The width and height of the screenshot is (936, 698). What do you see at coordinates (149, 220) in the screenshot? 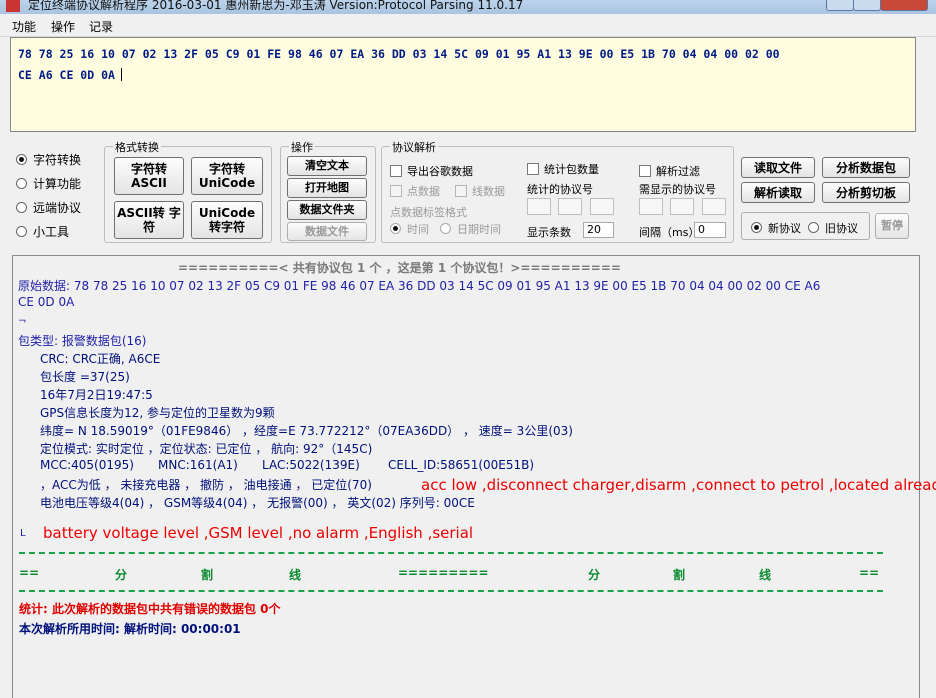
I see `ascii-to-char-button: ASCII转 字符` at bounding box center [149, 220].